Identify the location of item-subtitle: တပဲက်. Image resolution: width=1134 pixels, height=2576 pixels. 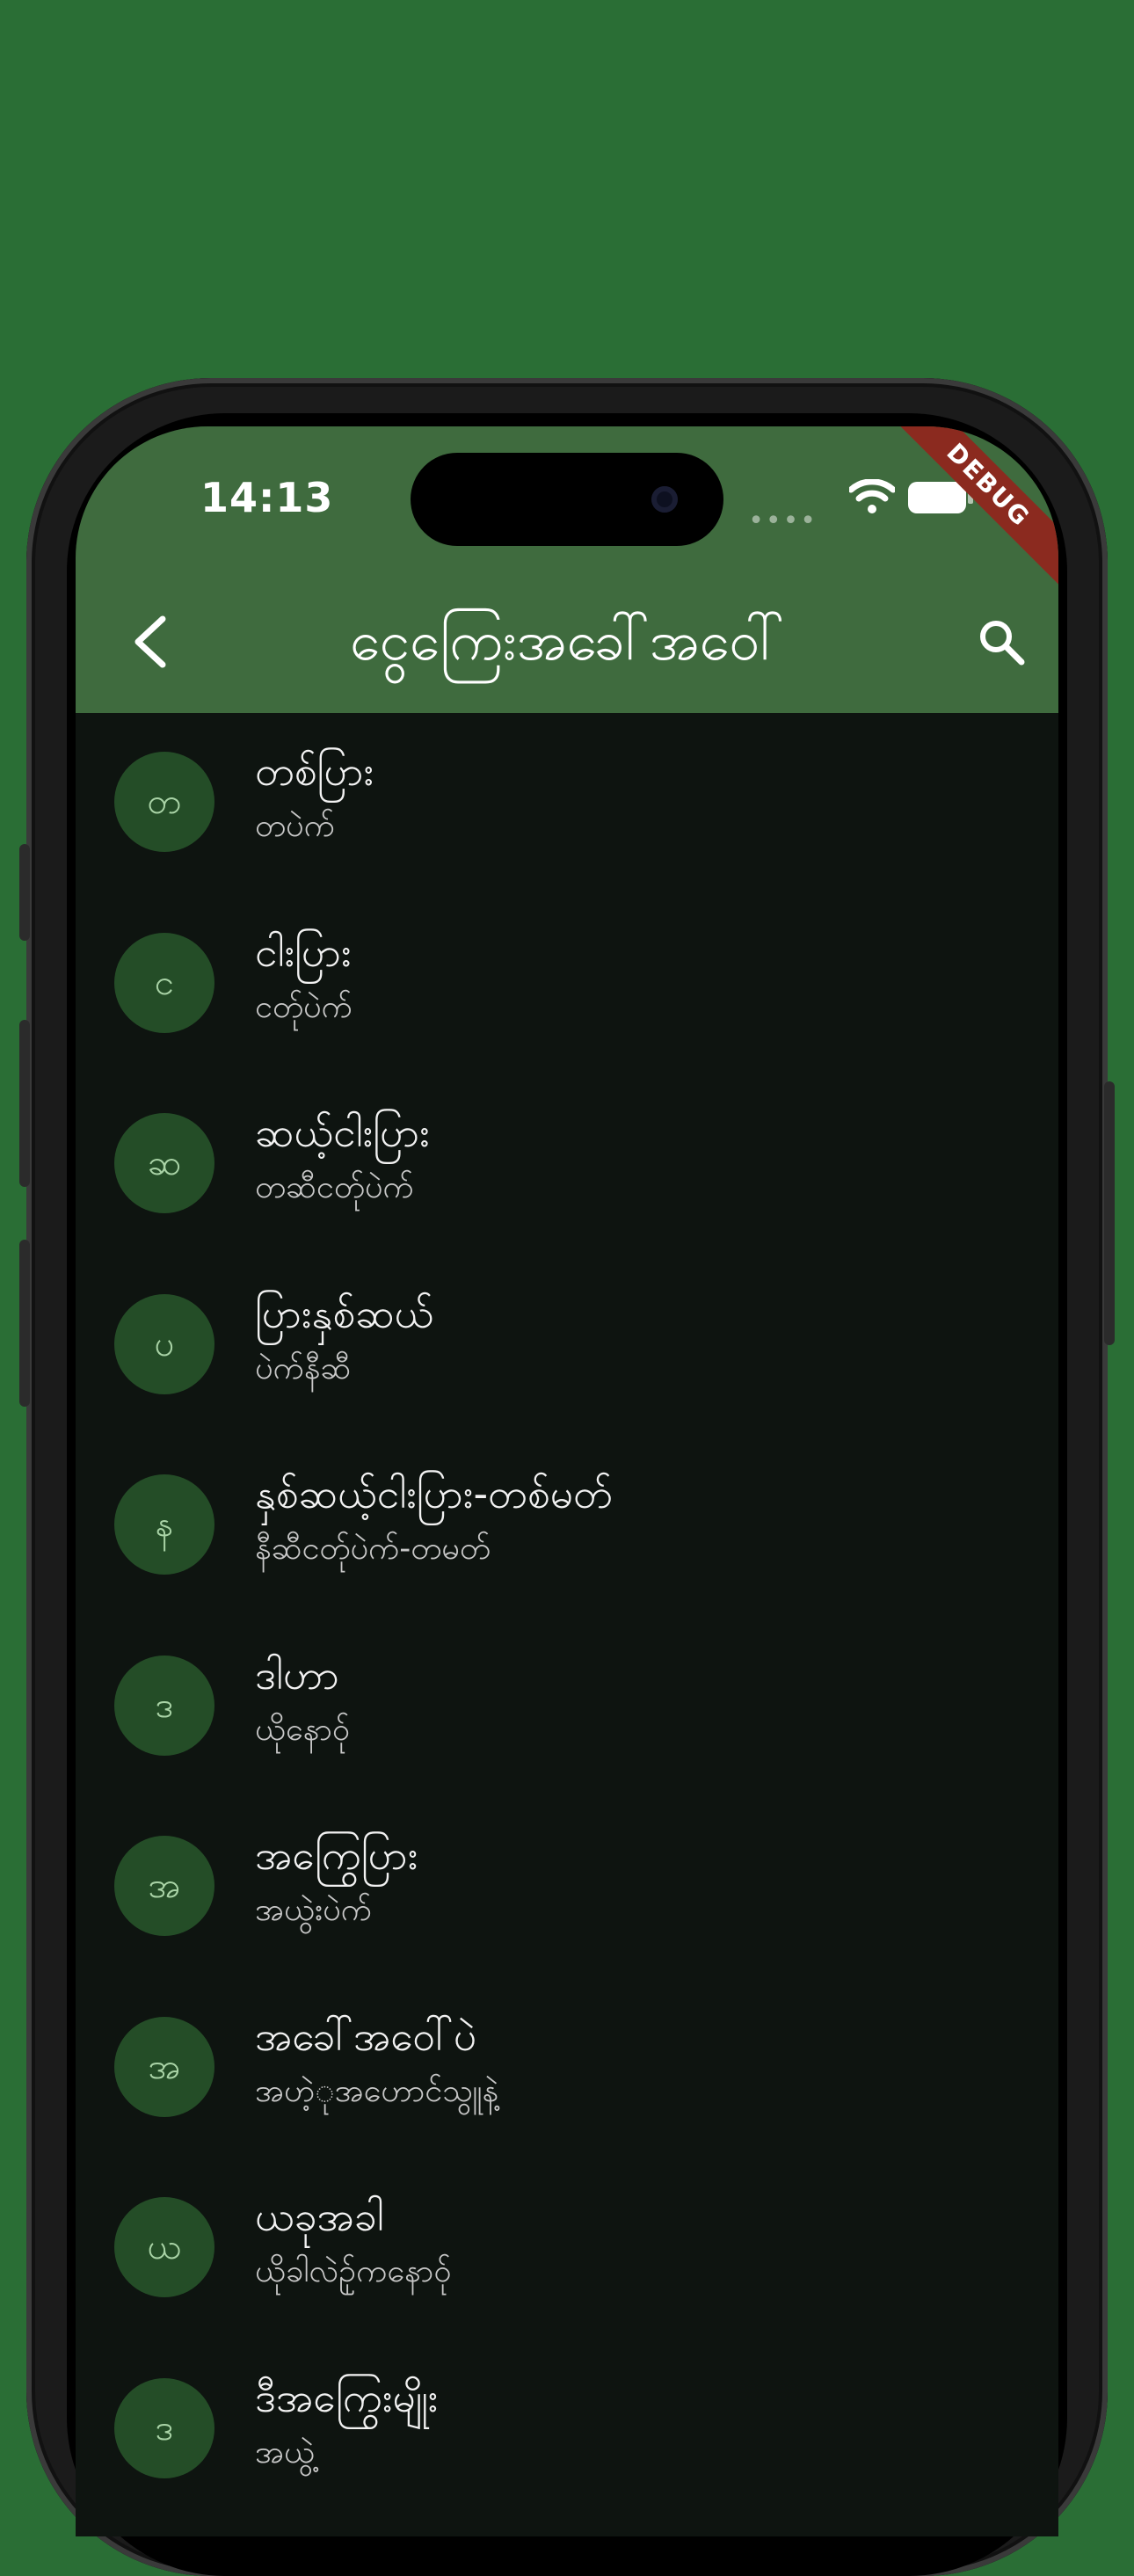
(295, 826).